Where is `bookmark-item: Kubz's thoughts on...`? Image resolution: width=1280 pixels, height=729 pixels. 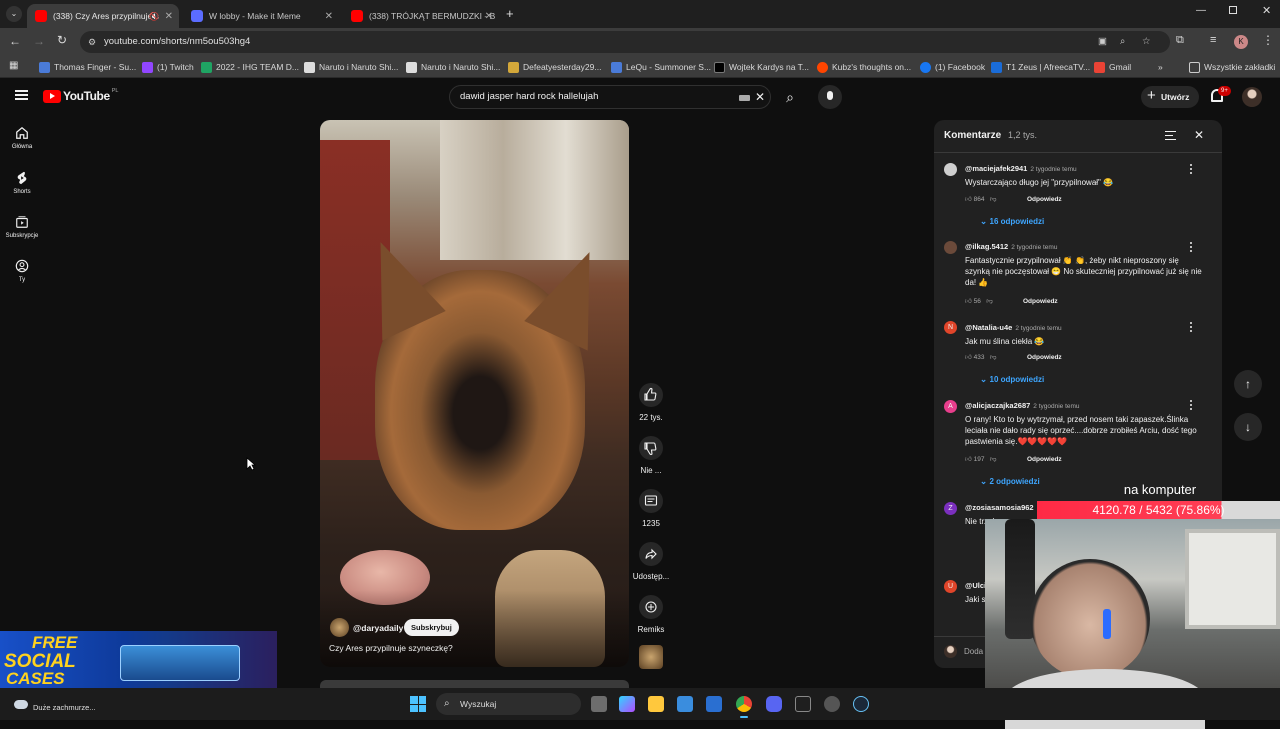 bookmark-item: Kubz's thoughts on... is located at coordinates (864, 67).